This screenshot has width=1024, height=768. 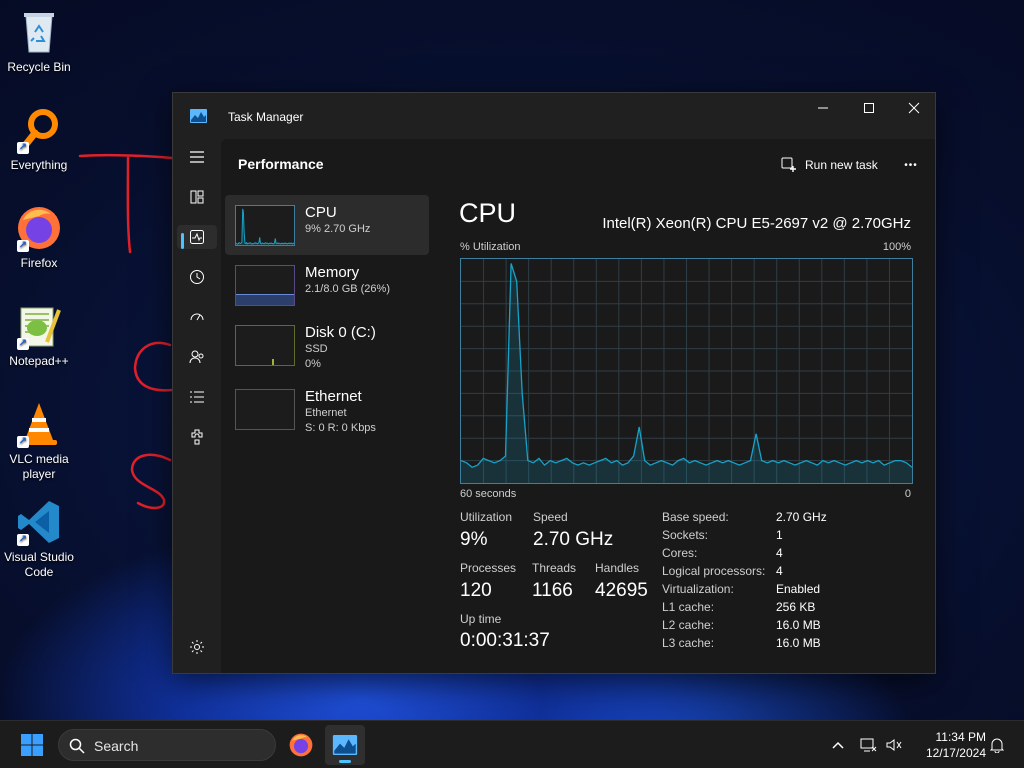 I want to click on resource-disk: Disk 0 (C:) SSD 0%, so click(x=327, y=345).